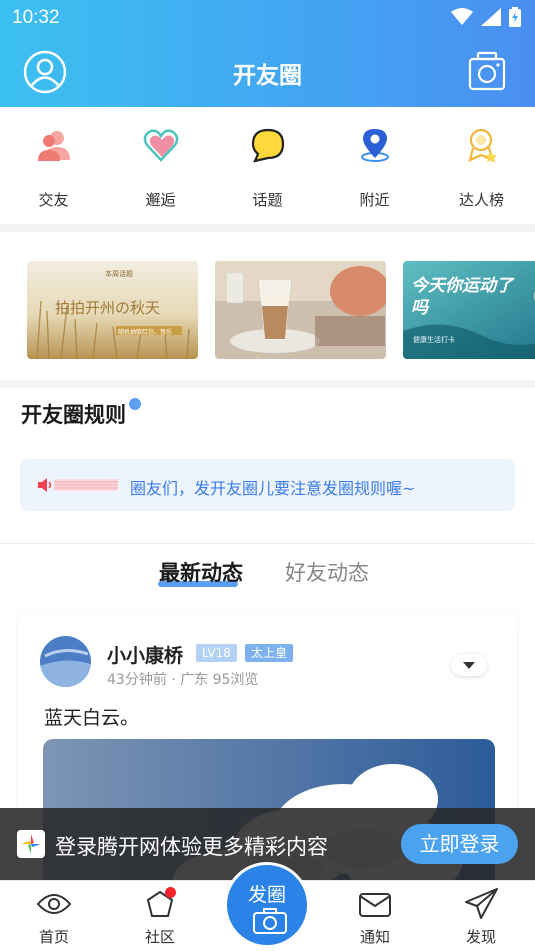  I want to click on award-icon, so click(482, 145).